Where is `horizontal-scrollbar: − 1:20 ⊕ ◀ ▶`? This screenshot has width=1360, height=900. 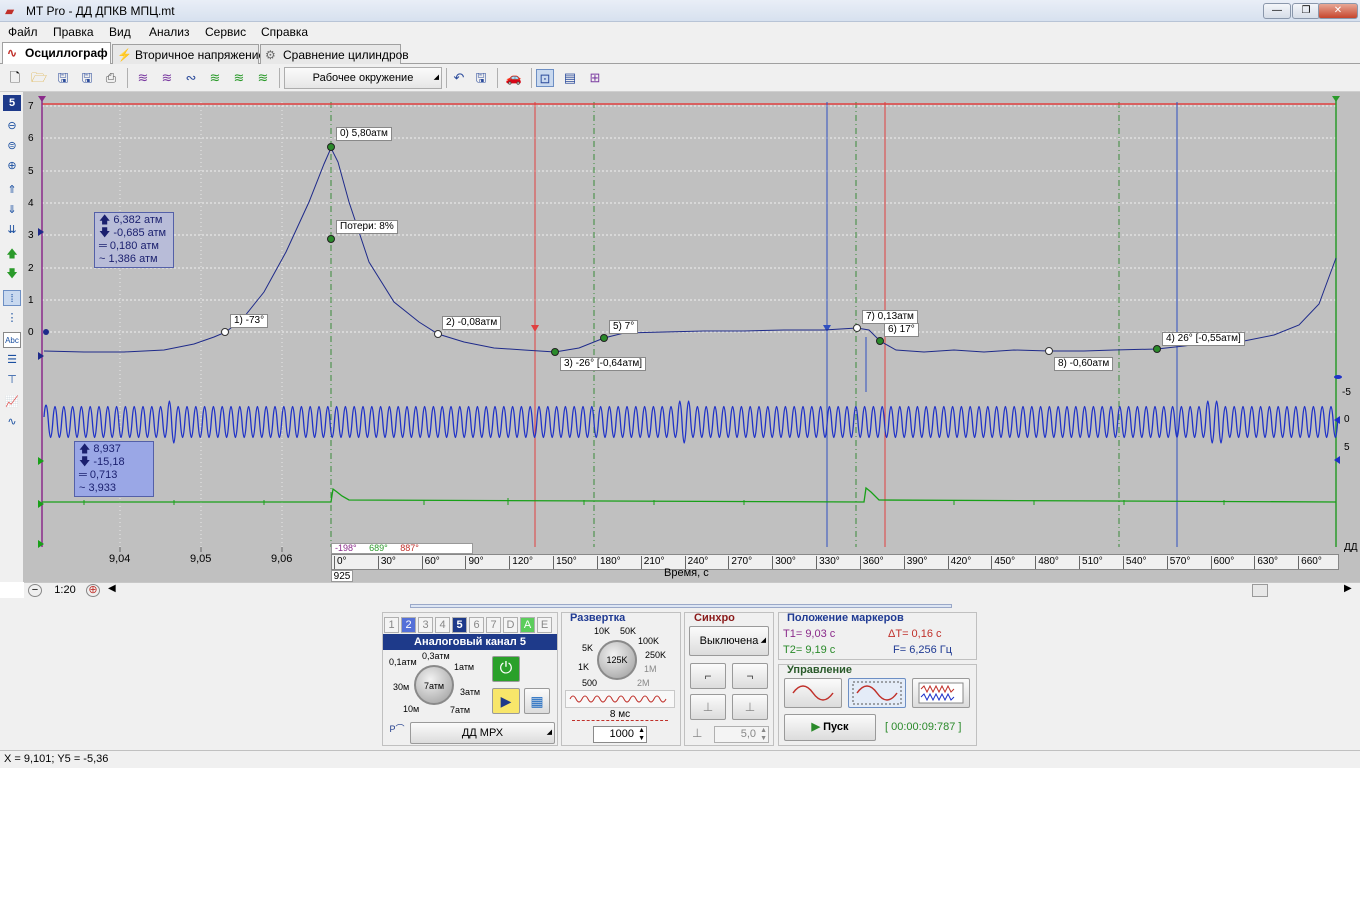
horizontal-scrollbar: − 1:20 ⊕ ◀ ▶ is located at coordinates (692, 590).